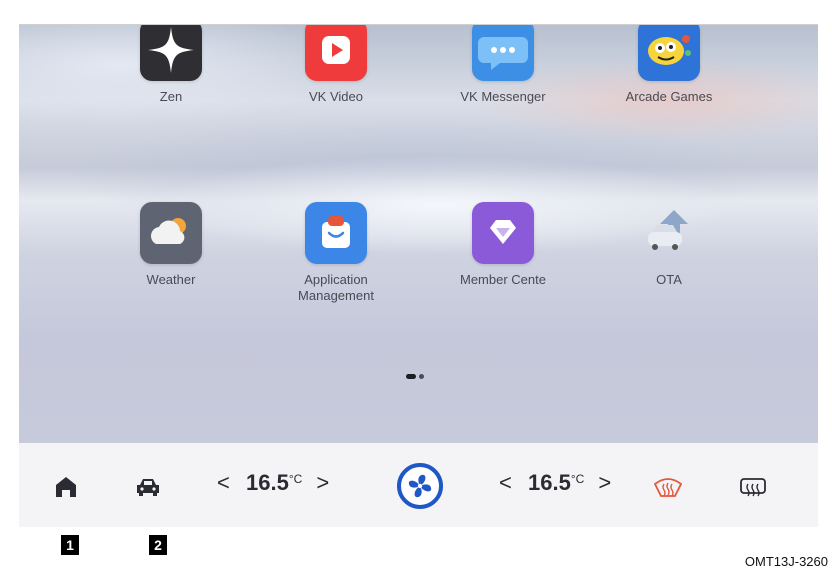 Image resolution: width=832 pixels, height=575 pixels. Describe the element at coordinates (322, 482) in the screenshot. I see `left-temp-increase-button: >` at that location.